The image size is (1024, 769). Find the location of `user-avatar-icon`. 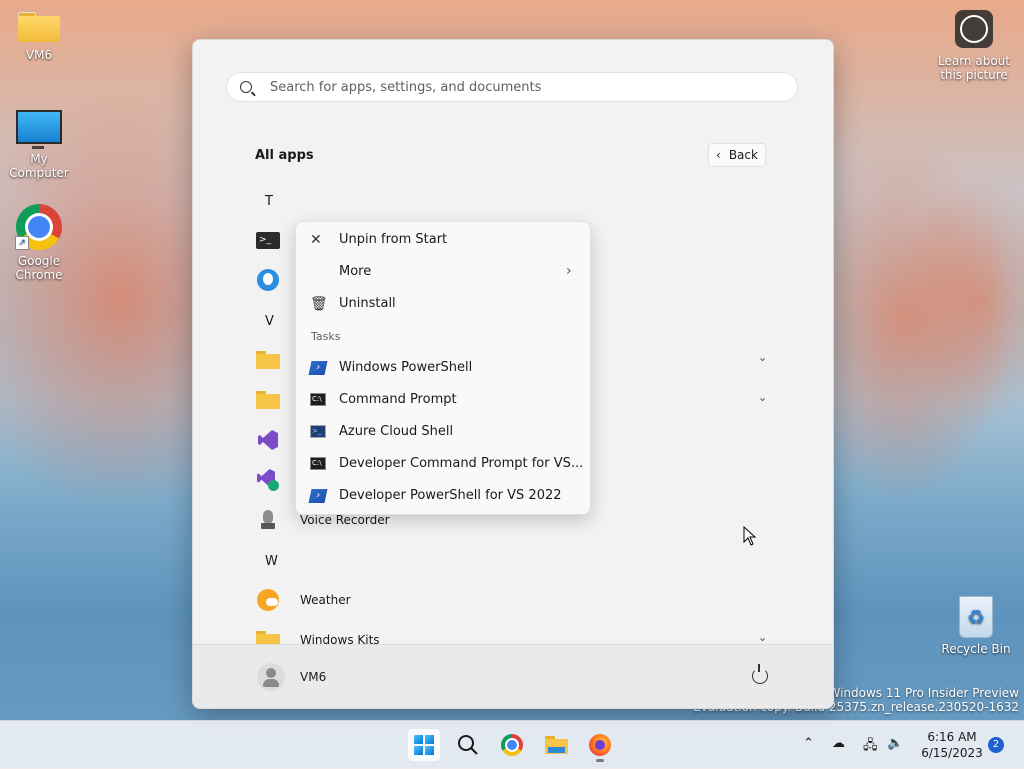

user-avatar-icon is located at coordinates (271, 677).